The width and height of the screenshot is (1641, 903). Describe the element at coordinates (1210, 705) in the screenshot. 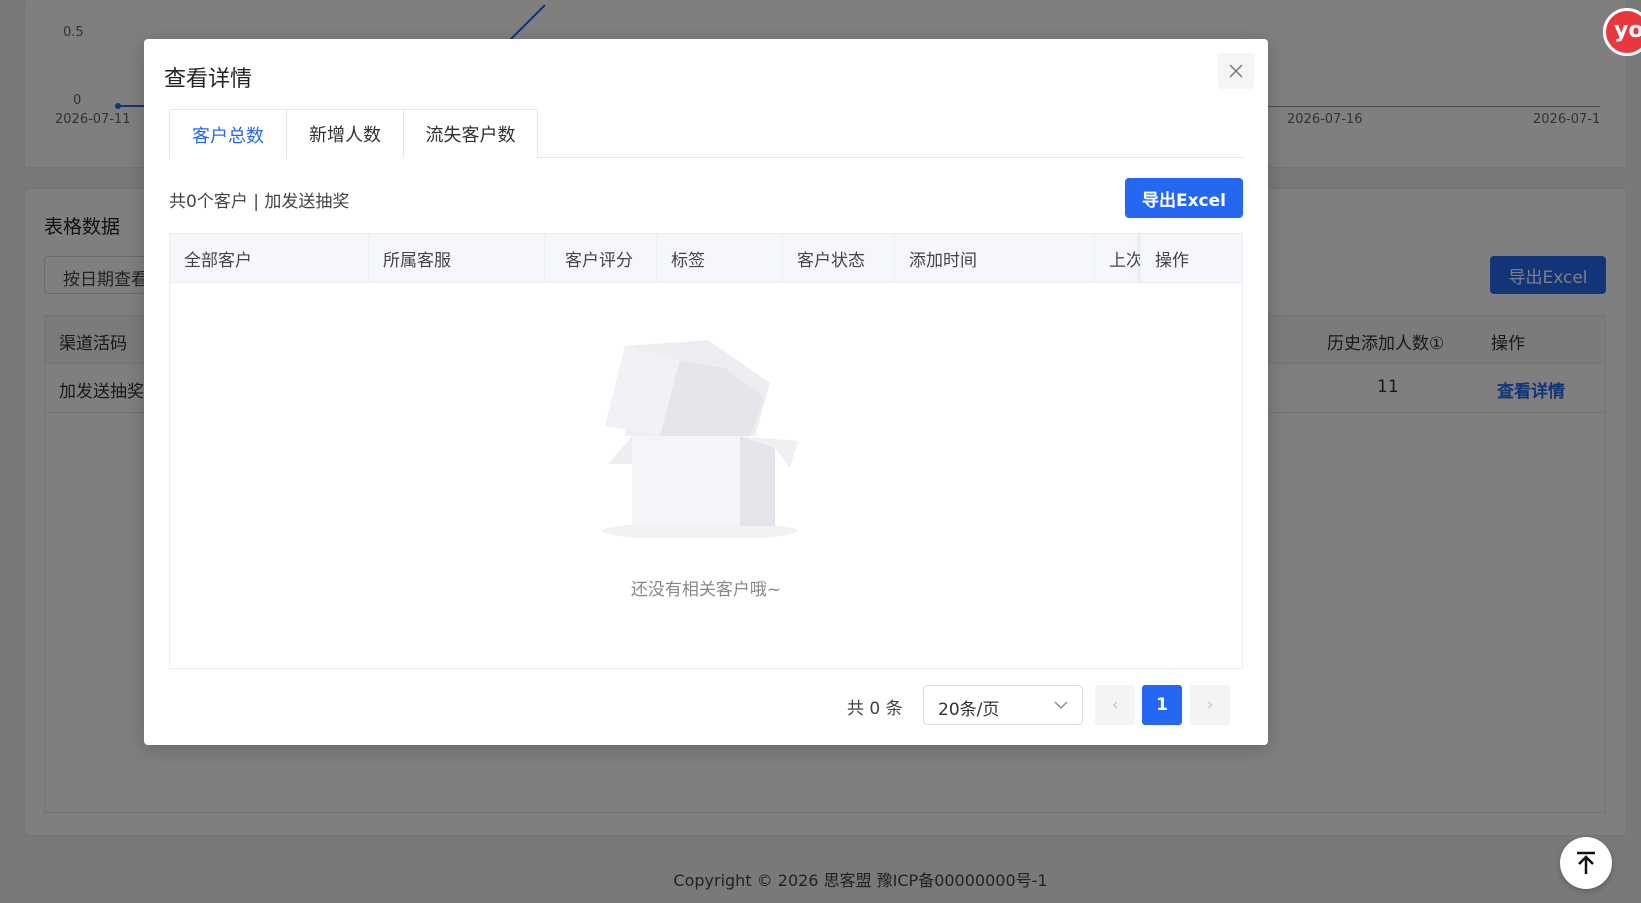

I see `next-page-button: ›` at that location.